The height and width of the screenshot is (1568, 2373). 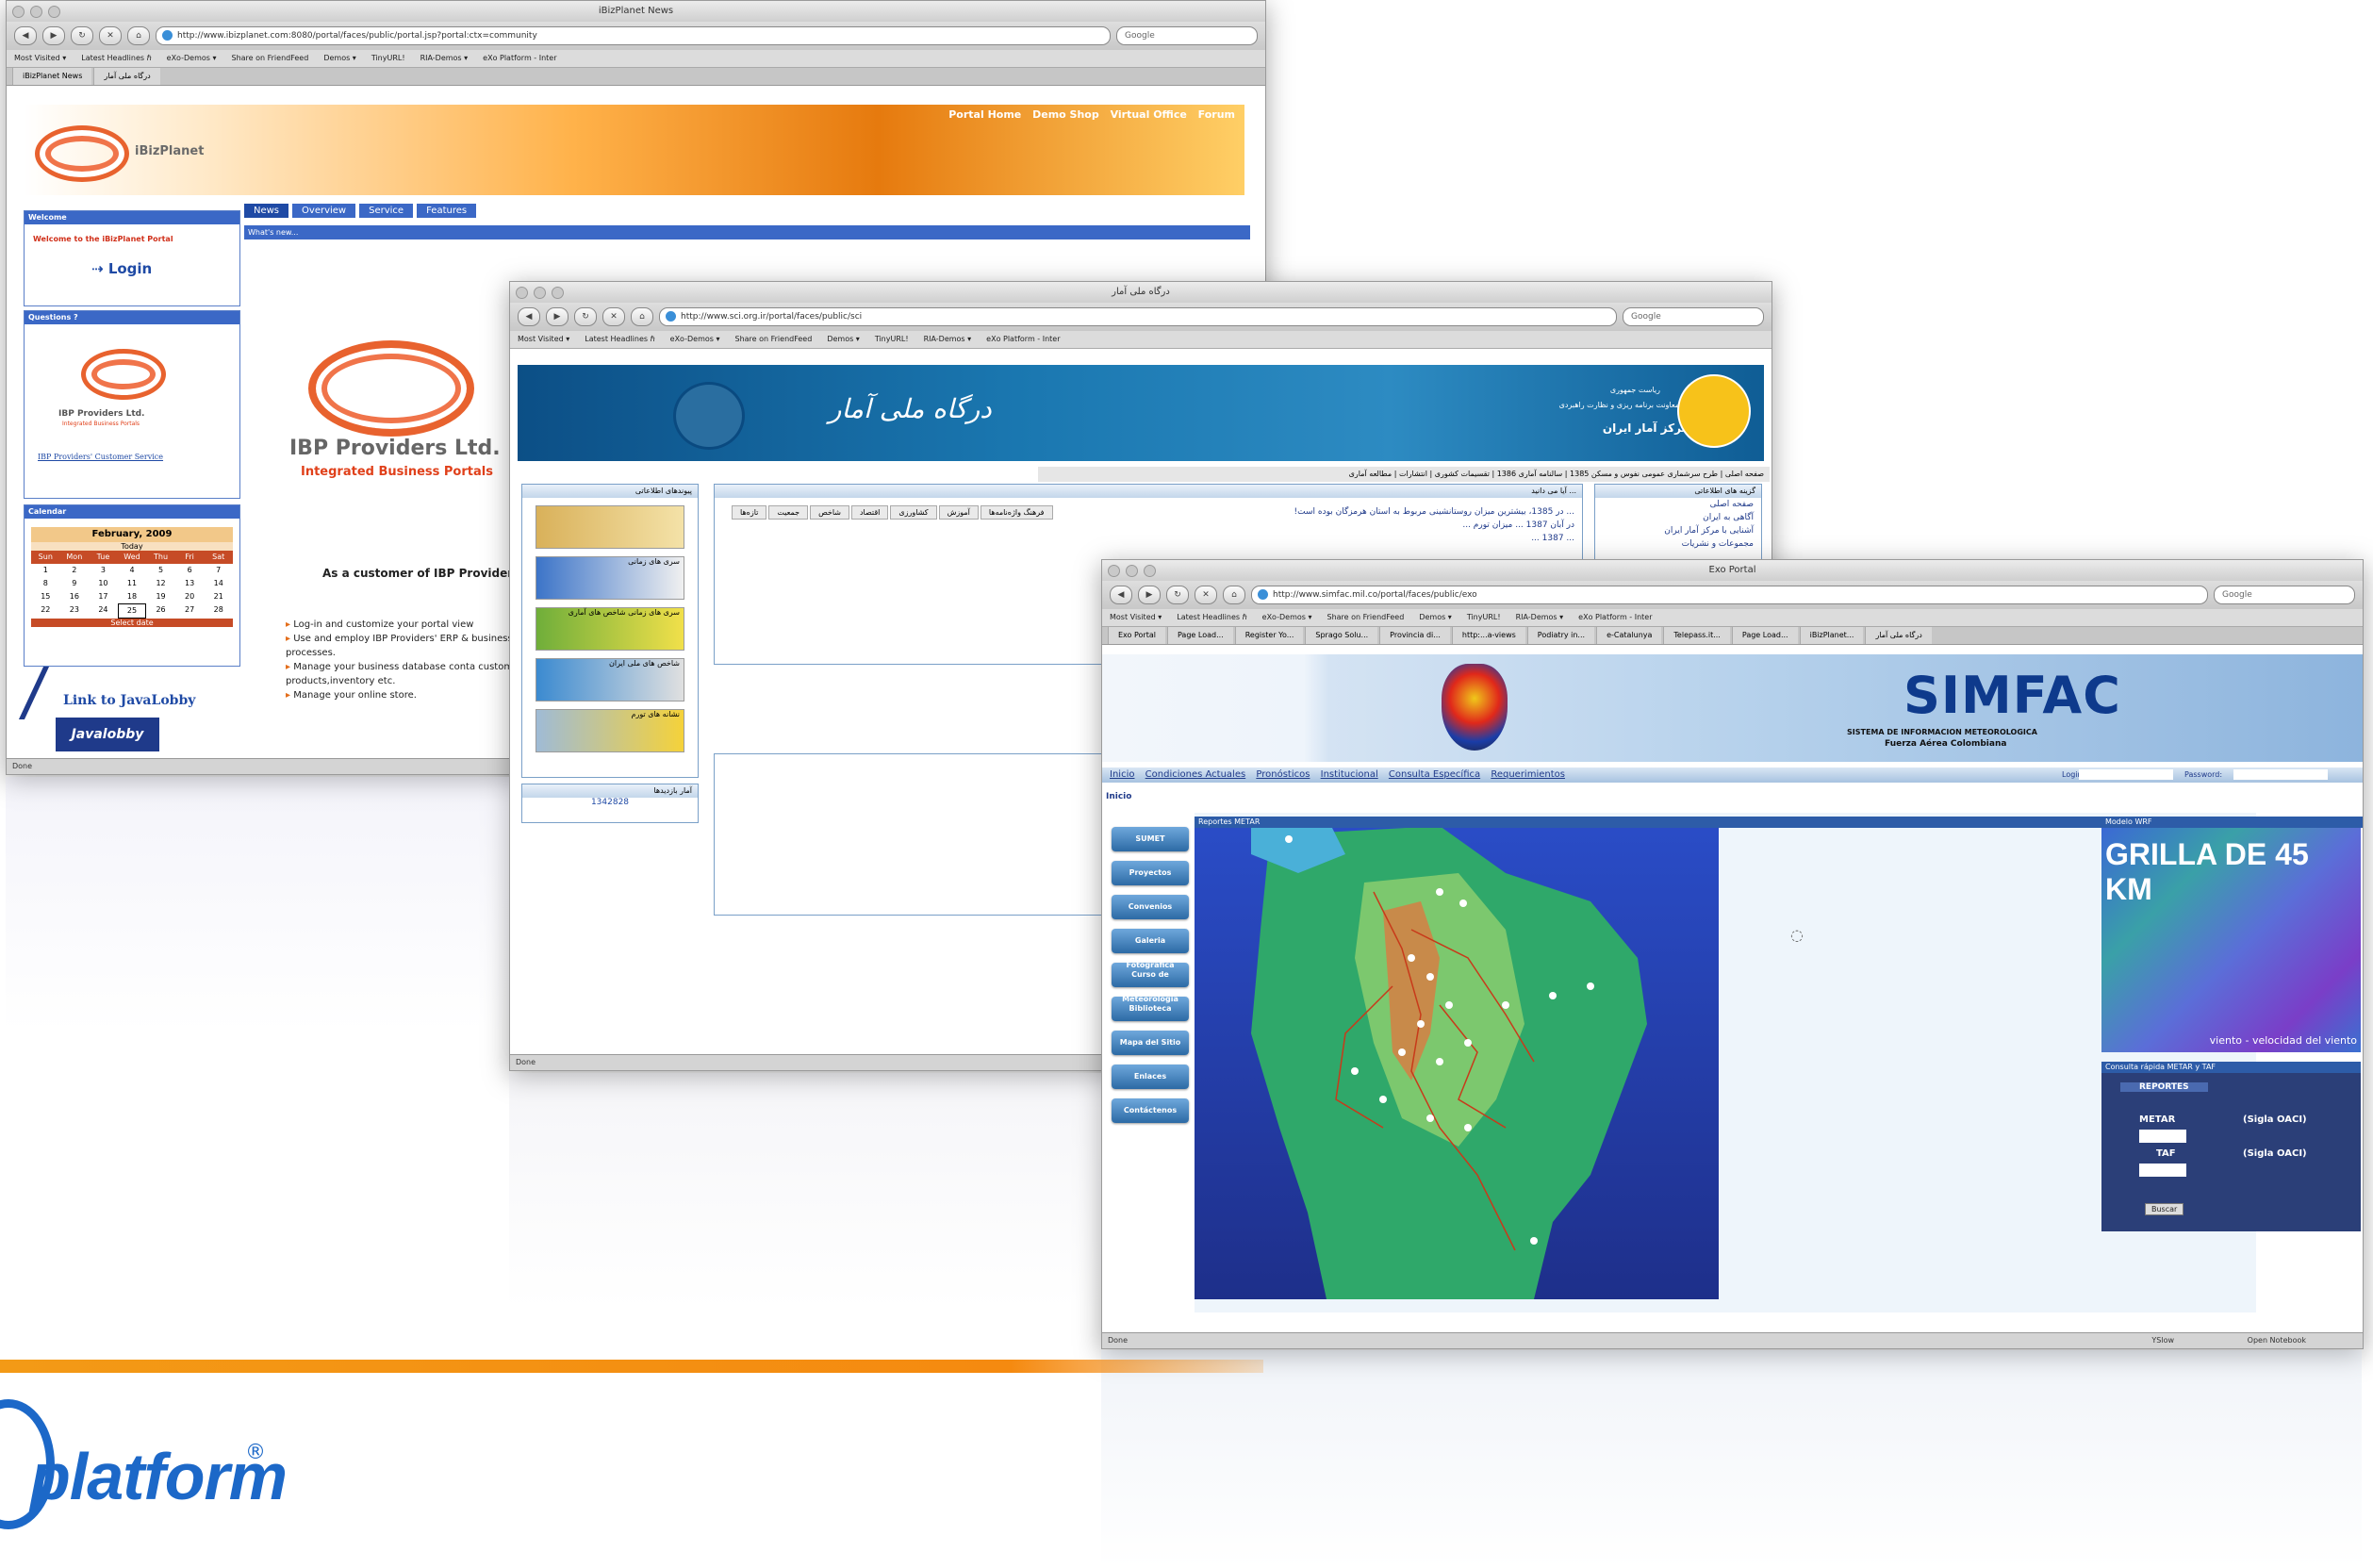 I want to click on nav-enlaces-button: Enlaces, so click(x=1150, y=1077).